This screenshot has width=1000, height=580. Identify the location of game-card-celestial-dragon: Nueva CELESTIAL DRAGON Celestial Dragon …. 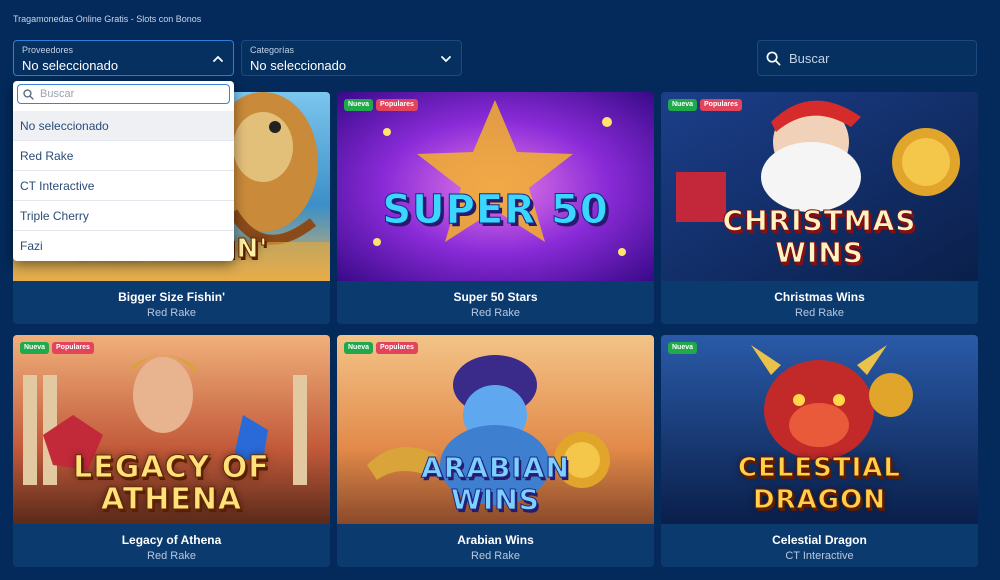
(819, 451).